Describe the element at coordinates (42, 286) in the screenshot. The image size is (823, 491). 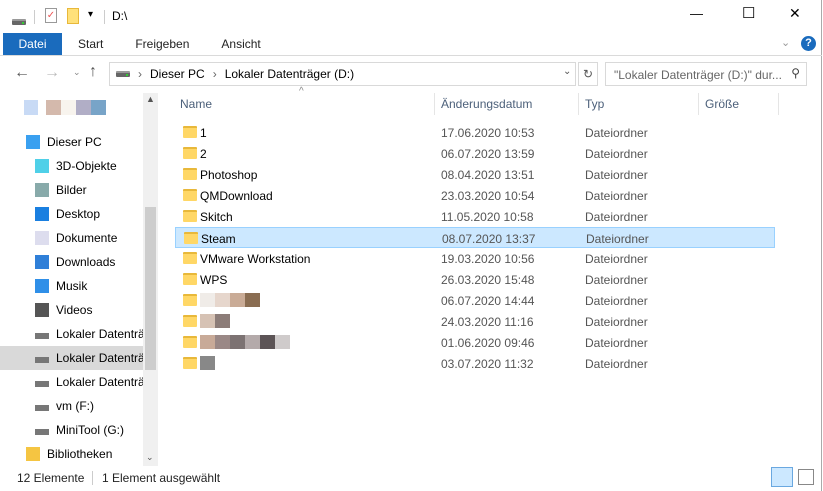
I see `music-icon` at that location.